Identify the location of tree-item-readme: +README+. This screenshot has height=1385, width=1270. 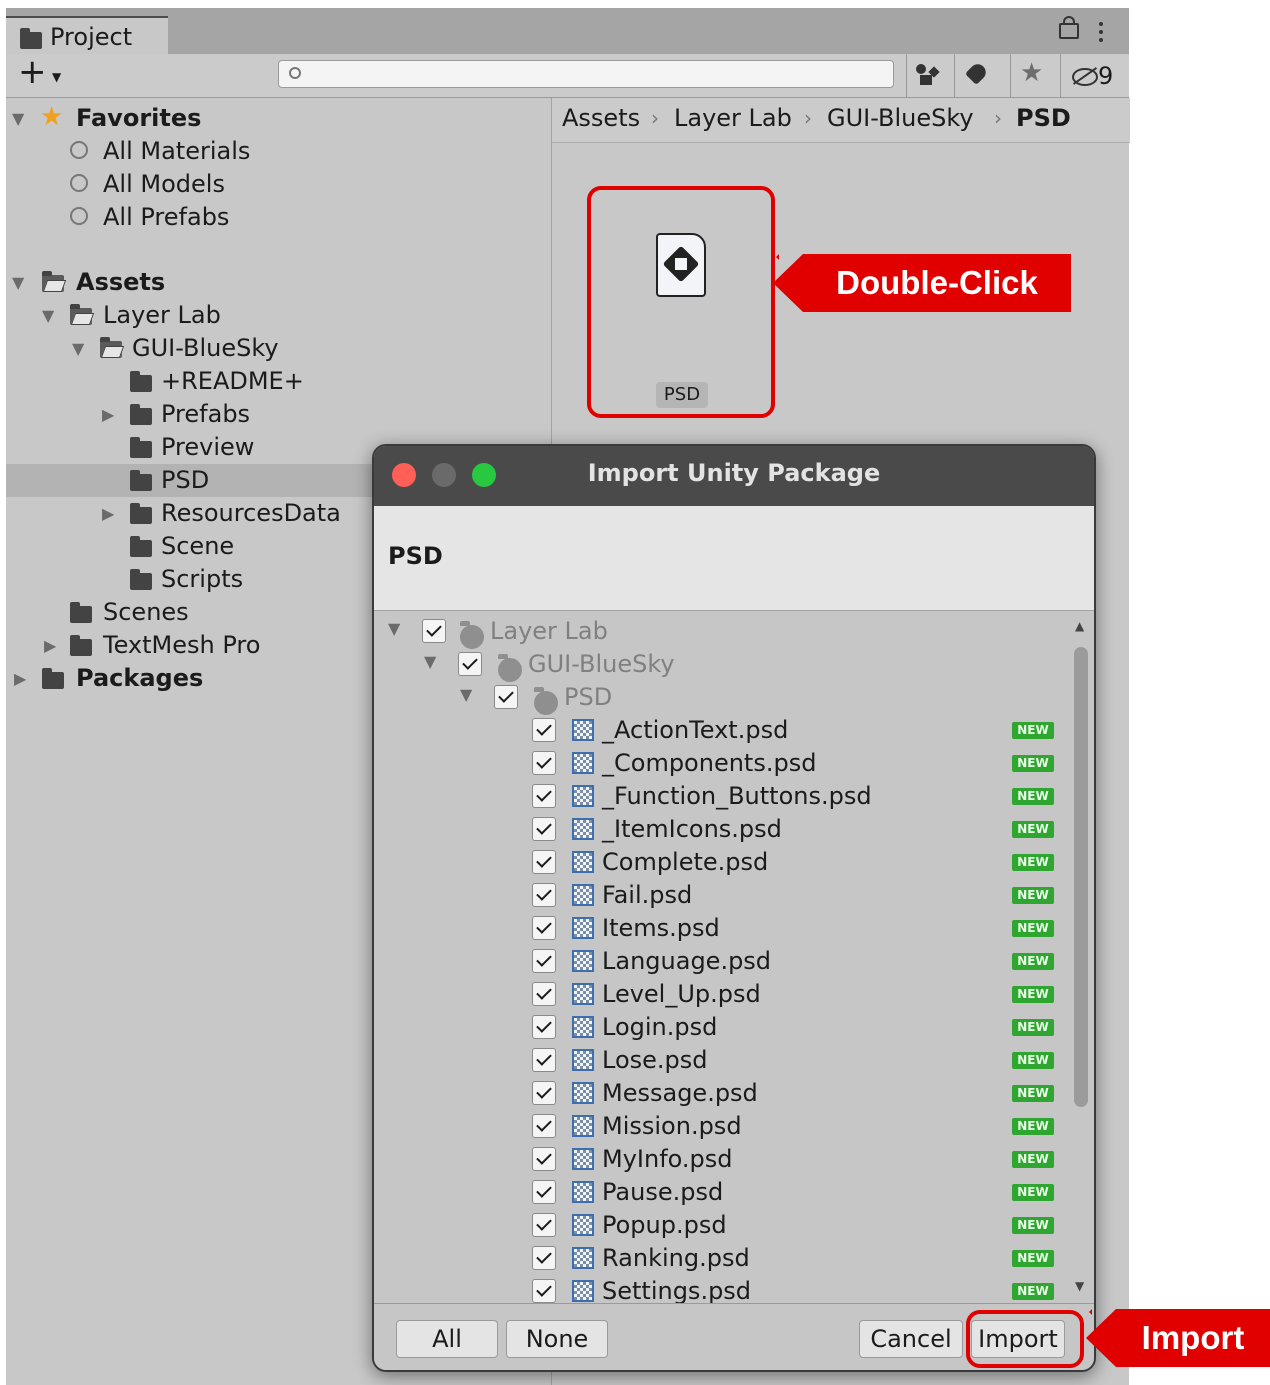
(278, 381).